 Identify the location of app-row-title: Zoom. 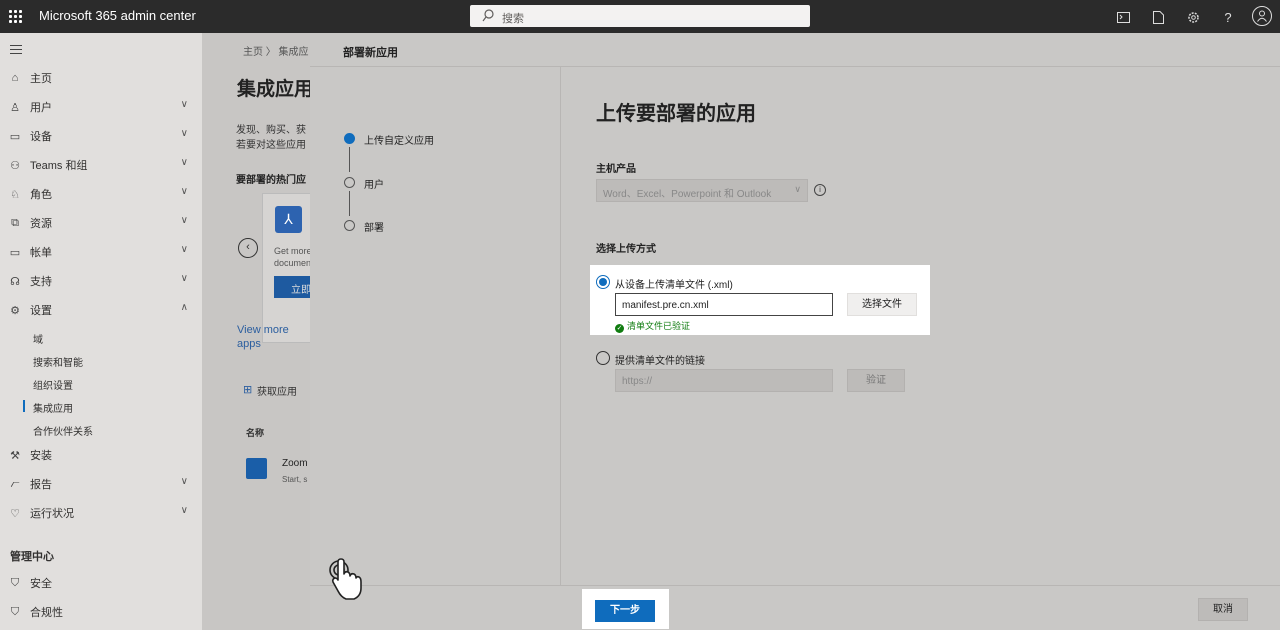
(295, 463).